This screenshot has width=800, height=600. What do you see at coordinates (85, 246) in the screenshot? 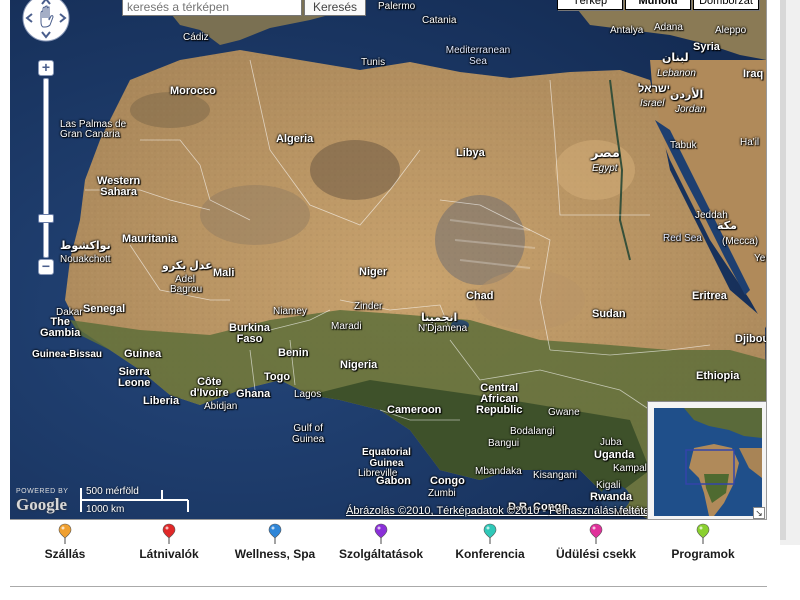
I see `label-nouakchott-native: نواكشوط` at bounding box center [85, 246].